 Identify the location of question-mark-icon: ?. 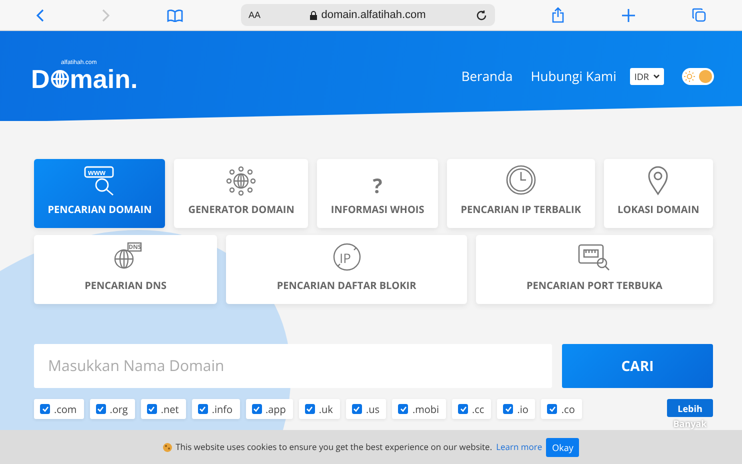
(377, 186).